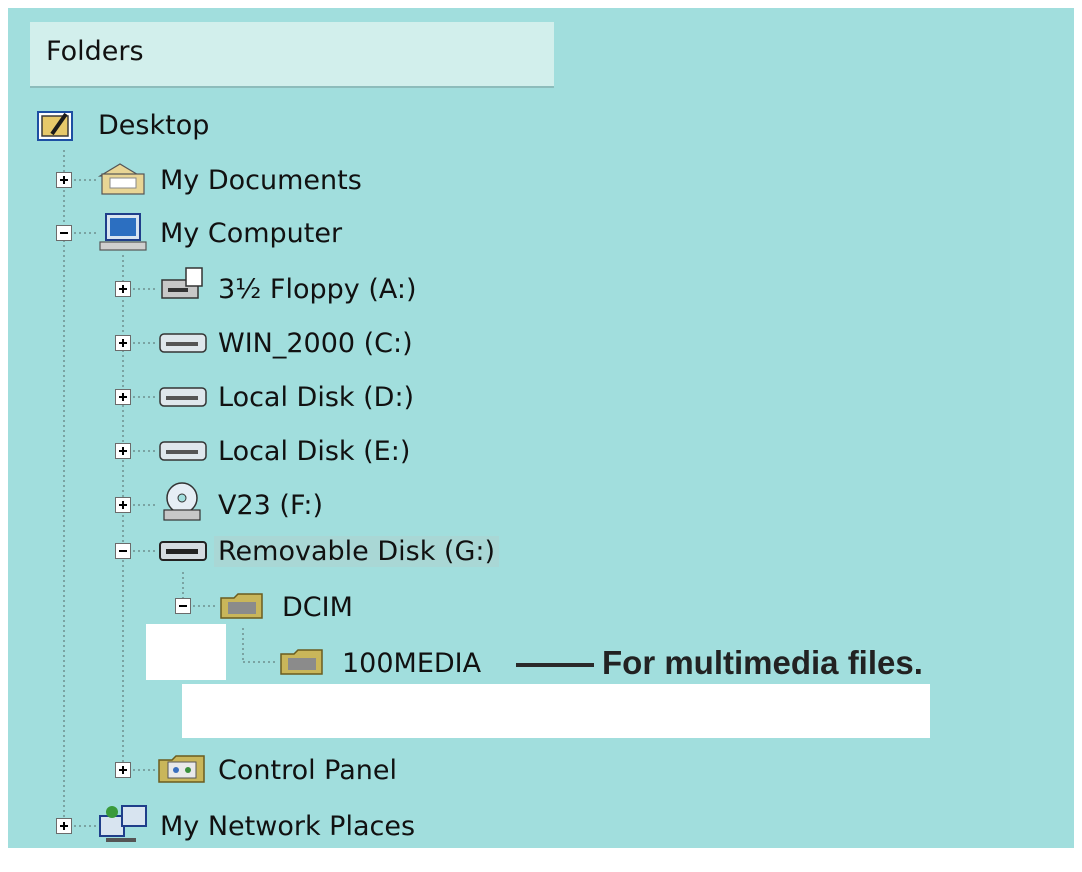 The image size is (1082, 872). I want to click on tree-item-label: My Network Places, so click(288, 826).